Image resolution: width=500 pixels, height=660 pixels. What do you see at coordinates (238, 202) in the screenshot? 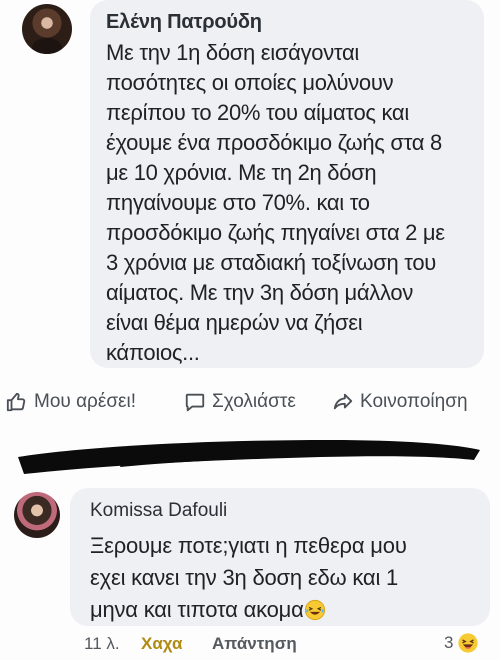
I see `comment-line: πηγαίνουμε στο 70%. και το` at bounding box center [238, 202].